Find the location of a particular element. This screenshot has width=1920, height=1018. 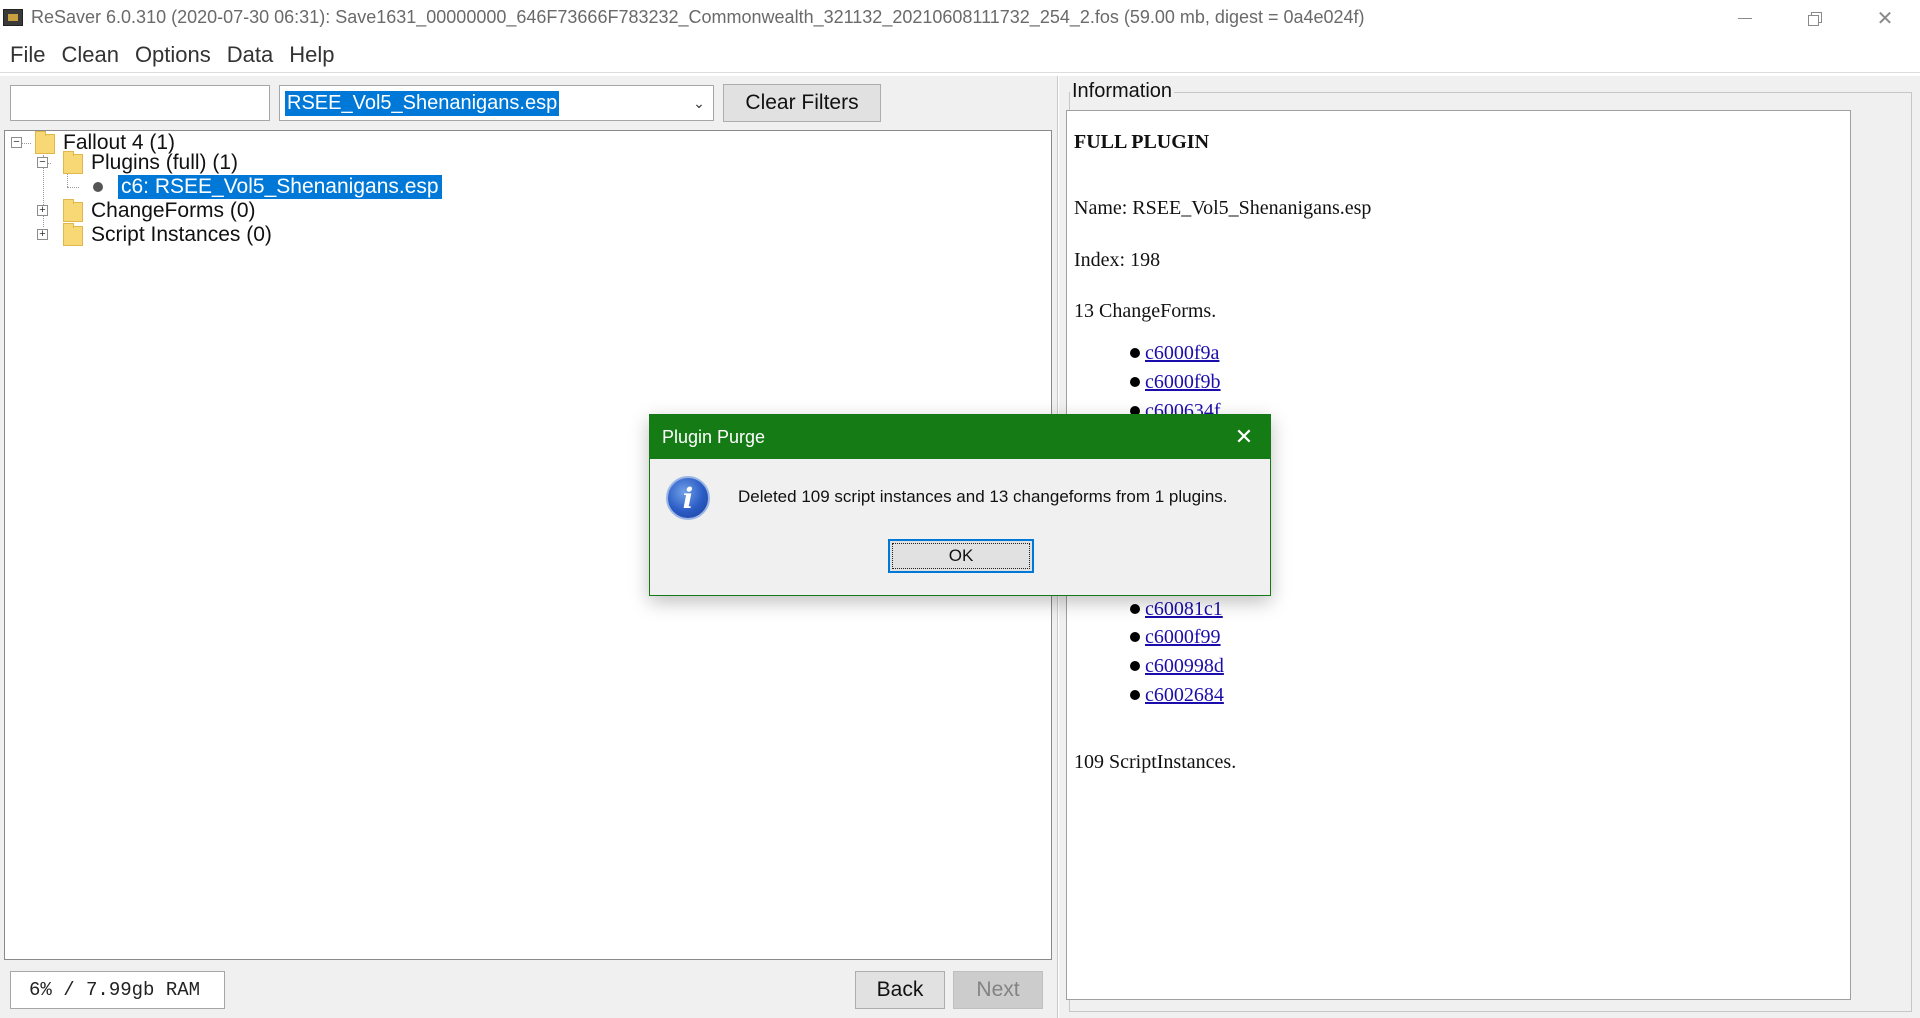

list-item: c6000f99 is located at coordinates (1175, 637).